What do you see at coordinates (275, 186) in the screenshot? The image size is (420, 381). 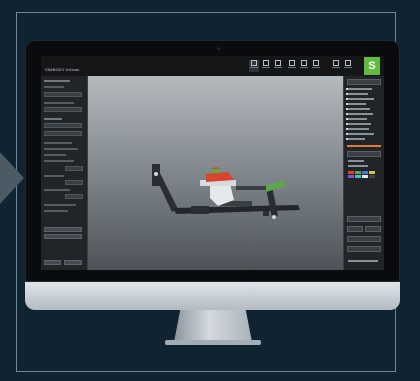 I see `green-end-effector` at bounding box center [275, 186].